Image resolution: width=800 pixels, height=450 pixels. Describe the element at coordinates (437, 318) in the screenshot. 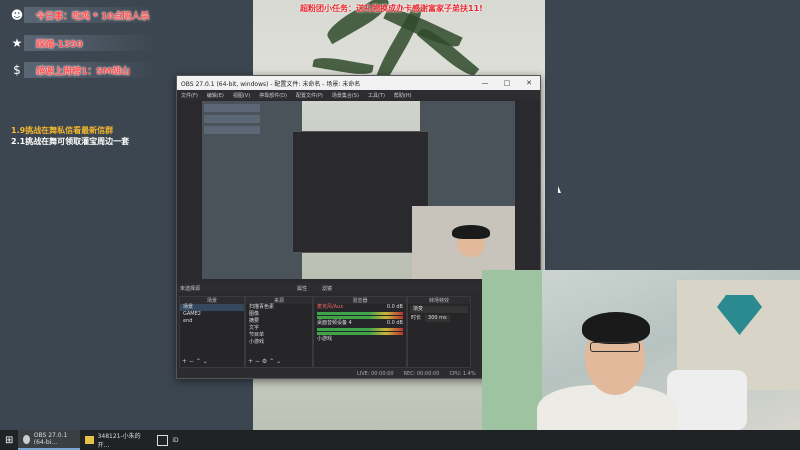

I see `duration-input: 300 ms` at that location.